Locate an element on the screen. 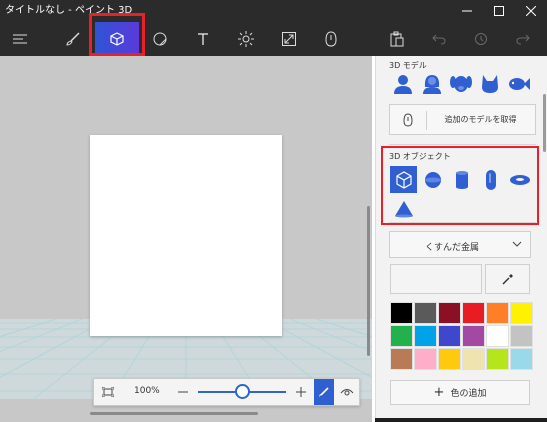 The width and height of the screenshot is (547, 422). man-icon is located at coordinates (403, 84).